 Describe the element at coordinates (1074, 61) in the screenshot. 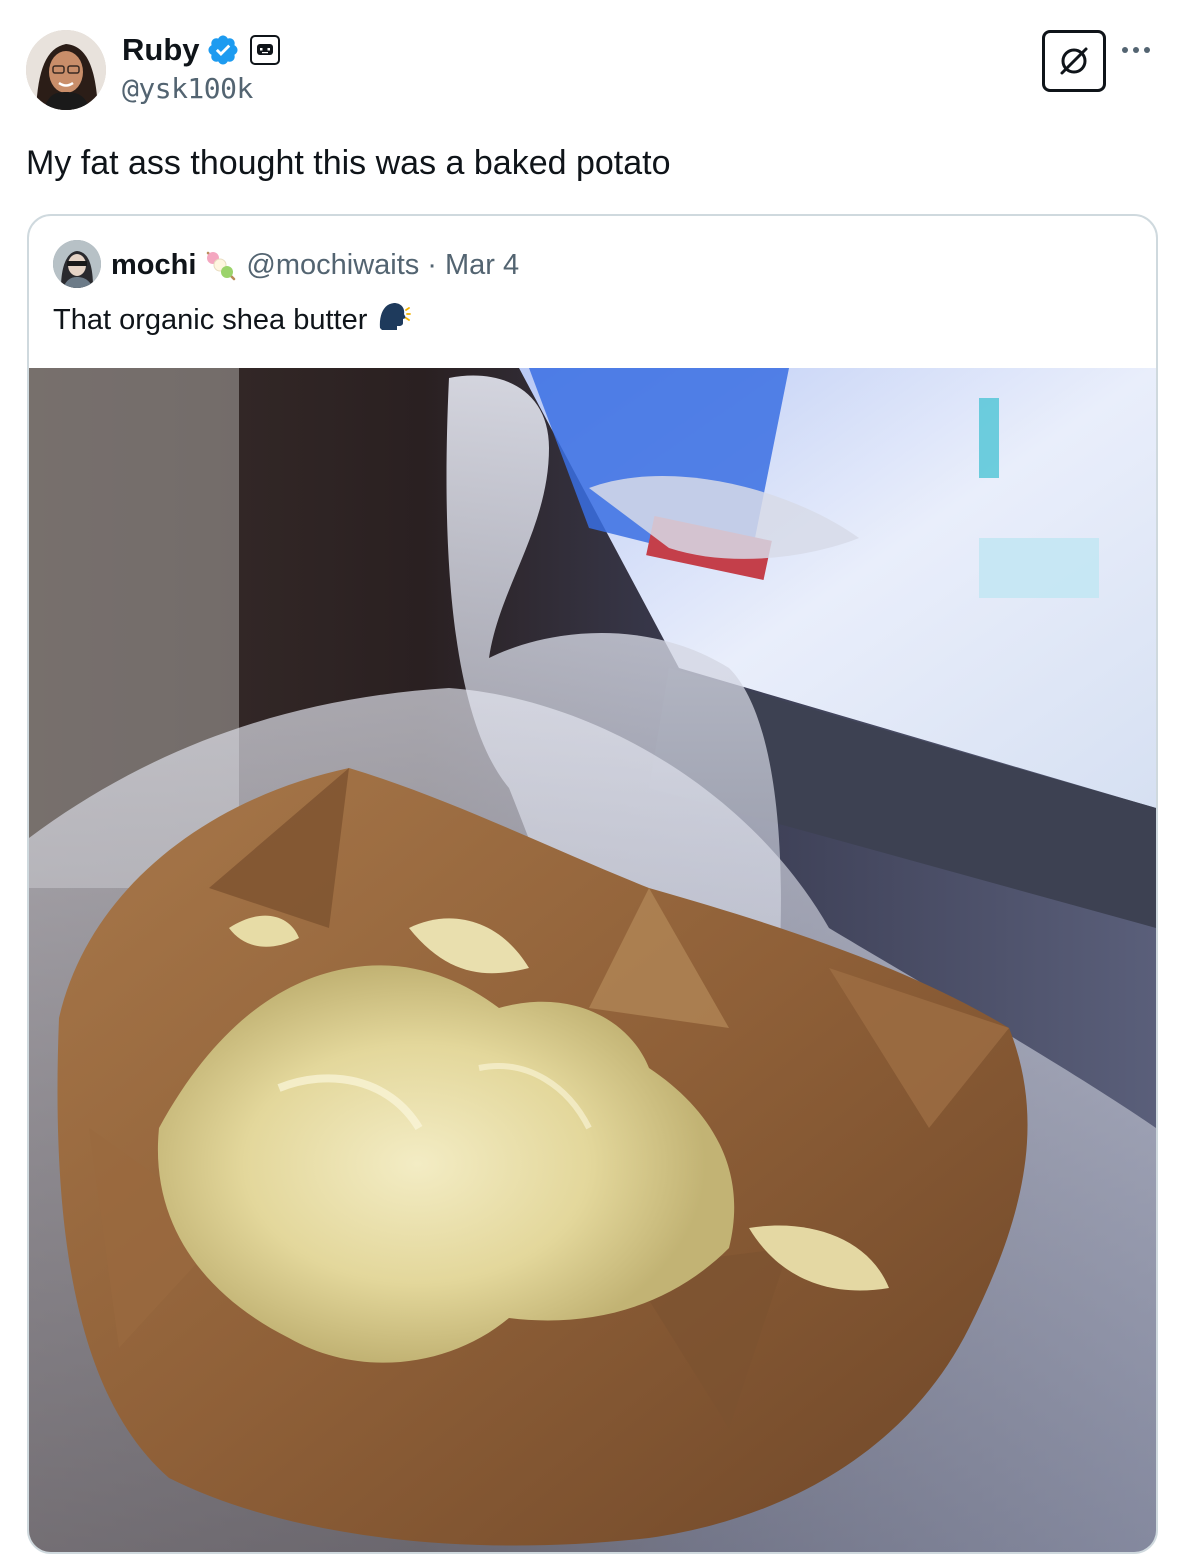

I see `grok-icon` at that location.